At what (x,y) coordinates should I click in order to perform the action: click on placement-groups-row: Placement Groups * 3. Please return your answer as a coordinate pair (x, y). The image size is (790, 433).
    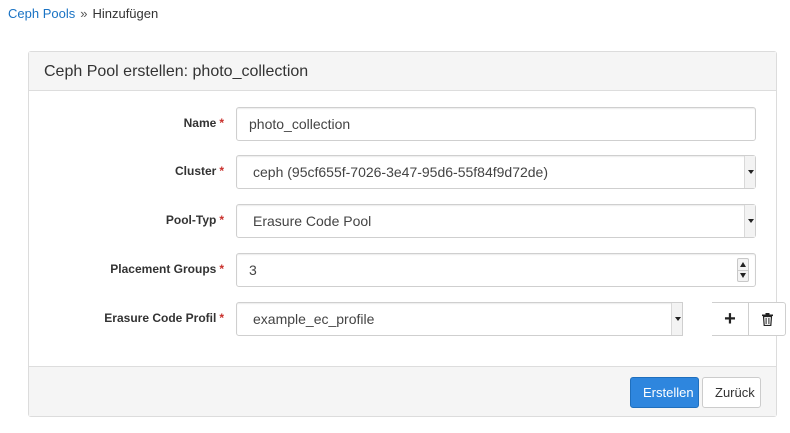
    Looking at the image, I should click on (402, 270).